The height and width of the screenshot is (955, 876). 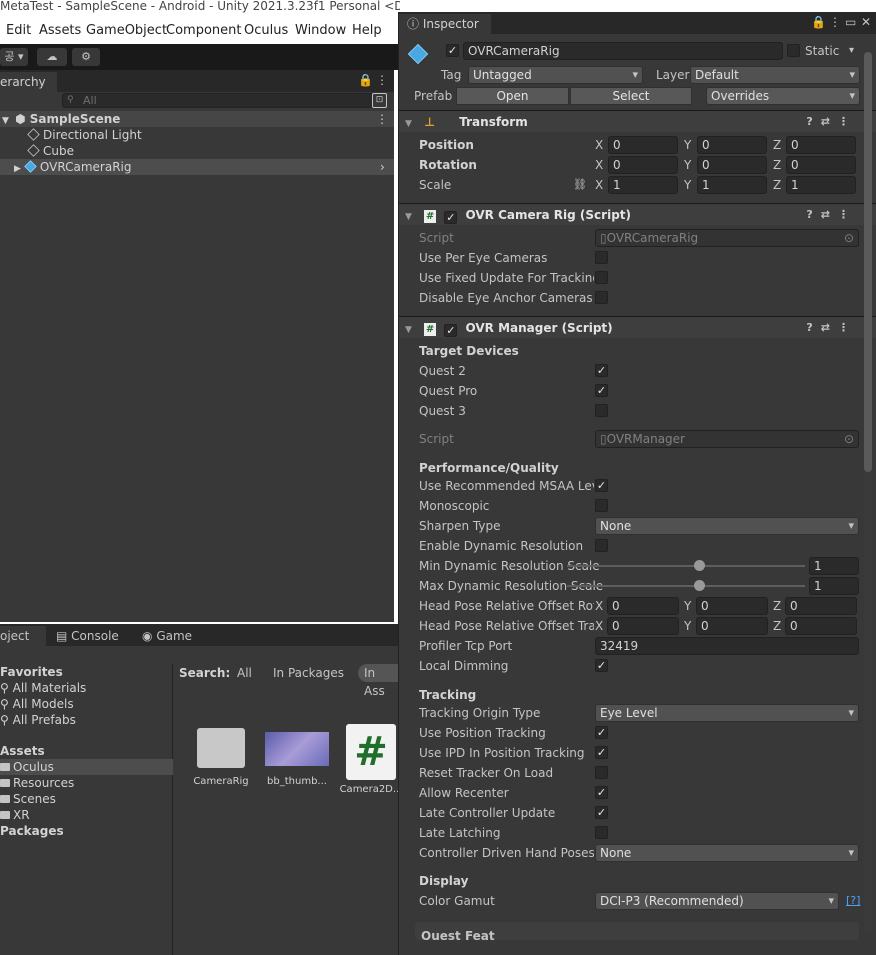 I want to click on collapse-arrow-icon: ▼, so click(x=5, y=121).